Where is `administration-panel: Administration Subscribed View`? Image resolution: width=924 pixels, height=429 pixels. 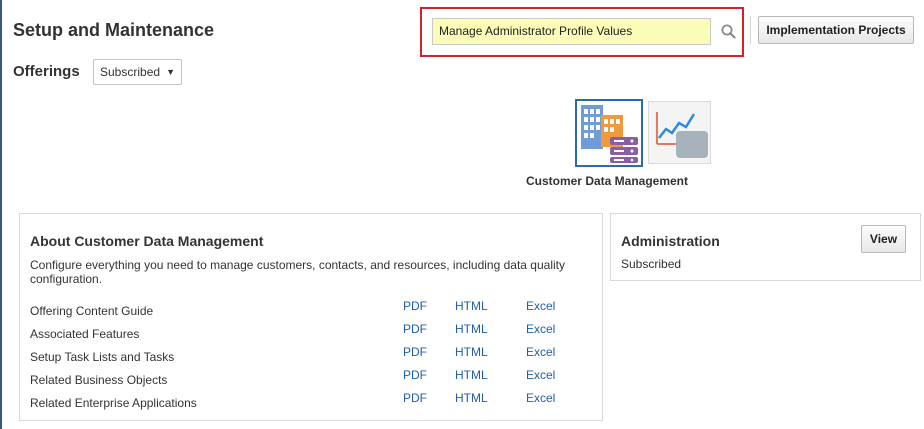 administration-panel: Administration Subscribed View is located at coordinates (765, 247).